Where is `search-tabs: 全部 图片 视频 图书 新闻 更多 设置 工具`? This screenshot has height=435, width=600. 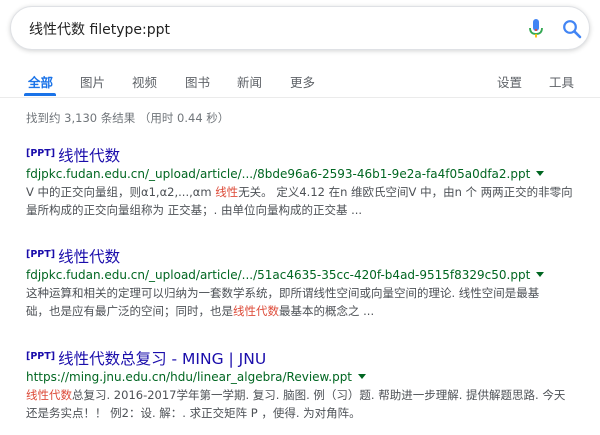
search-tabs: 全部 图片 视频 图书 新闻 更多 设置 工具 is located at coordinates (300, 81).